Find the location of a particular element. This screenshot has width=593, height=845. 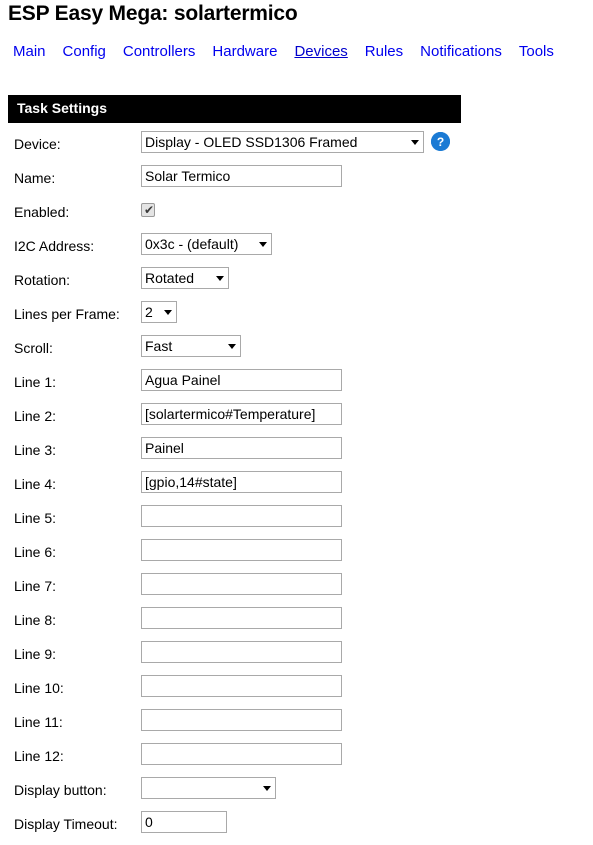

line-3-input is located at coordinates (241, 448).